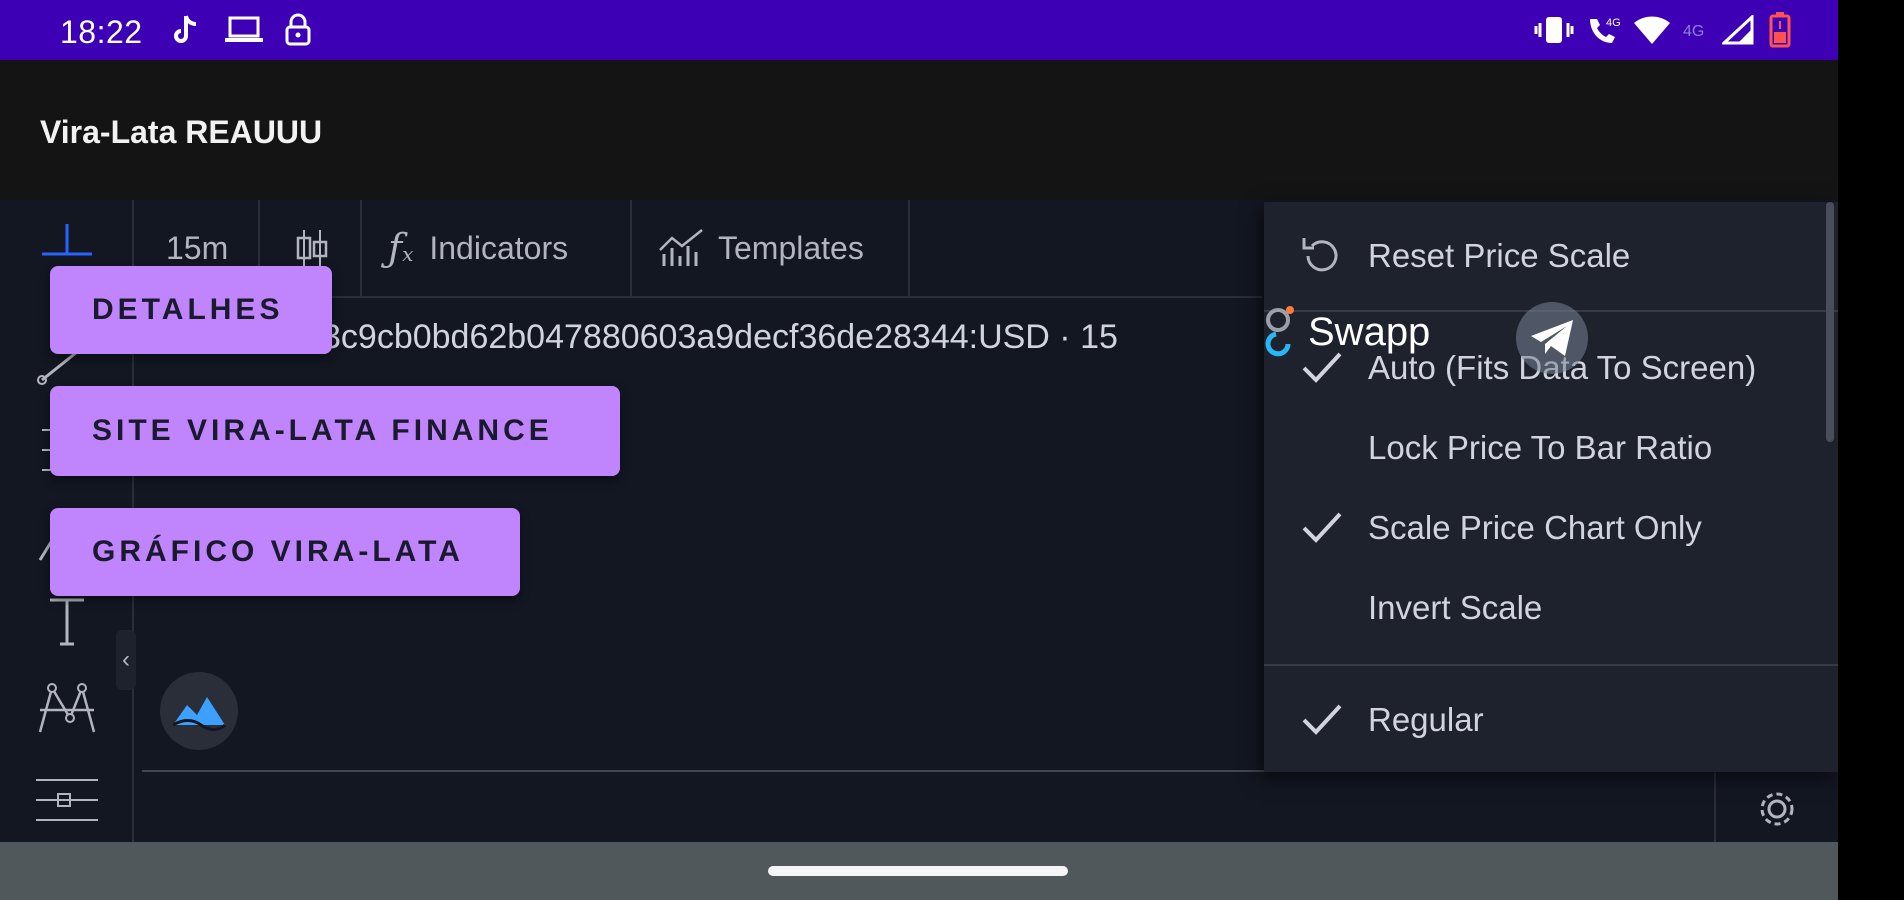 This screenshot has height=900, width=1904. Describe the element at coordinates (126, 660) in the screenshot. I see `collapse-sidebar-button: ‹` at that location.